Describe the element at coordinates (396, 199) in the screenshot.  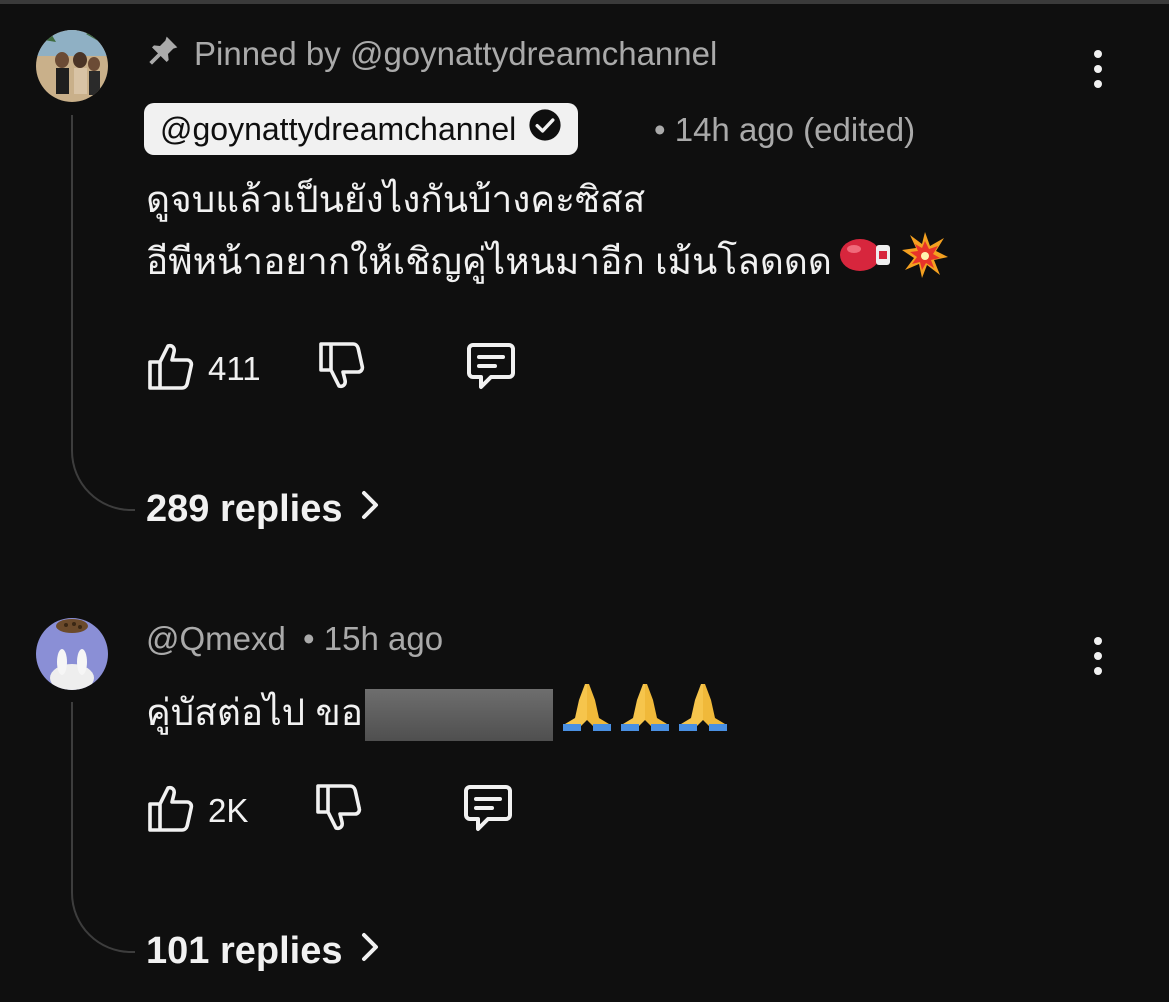
I see `comment-text-line: ดูจบแล้วเป็นยังไงกันบ้างคะซิสส` at that location.